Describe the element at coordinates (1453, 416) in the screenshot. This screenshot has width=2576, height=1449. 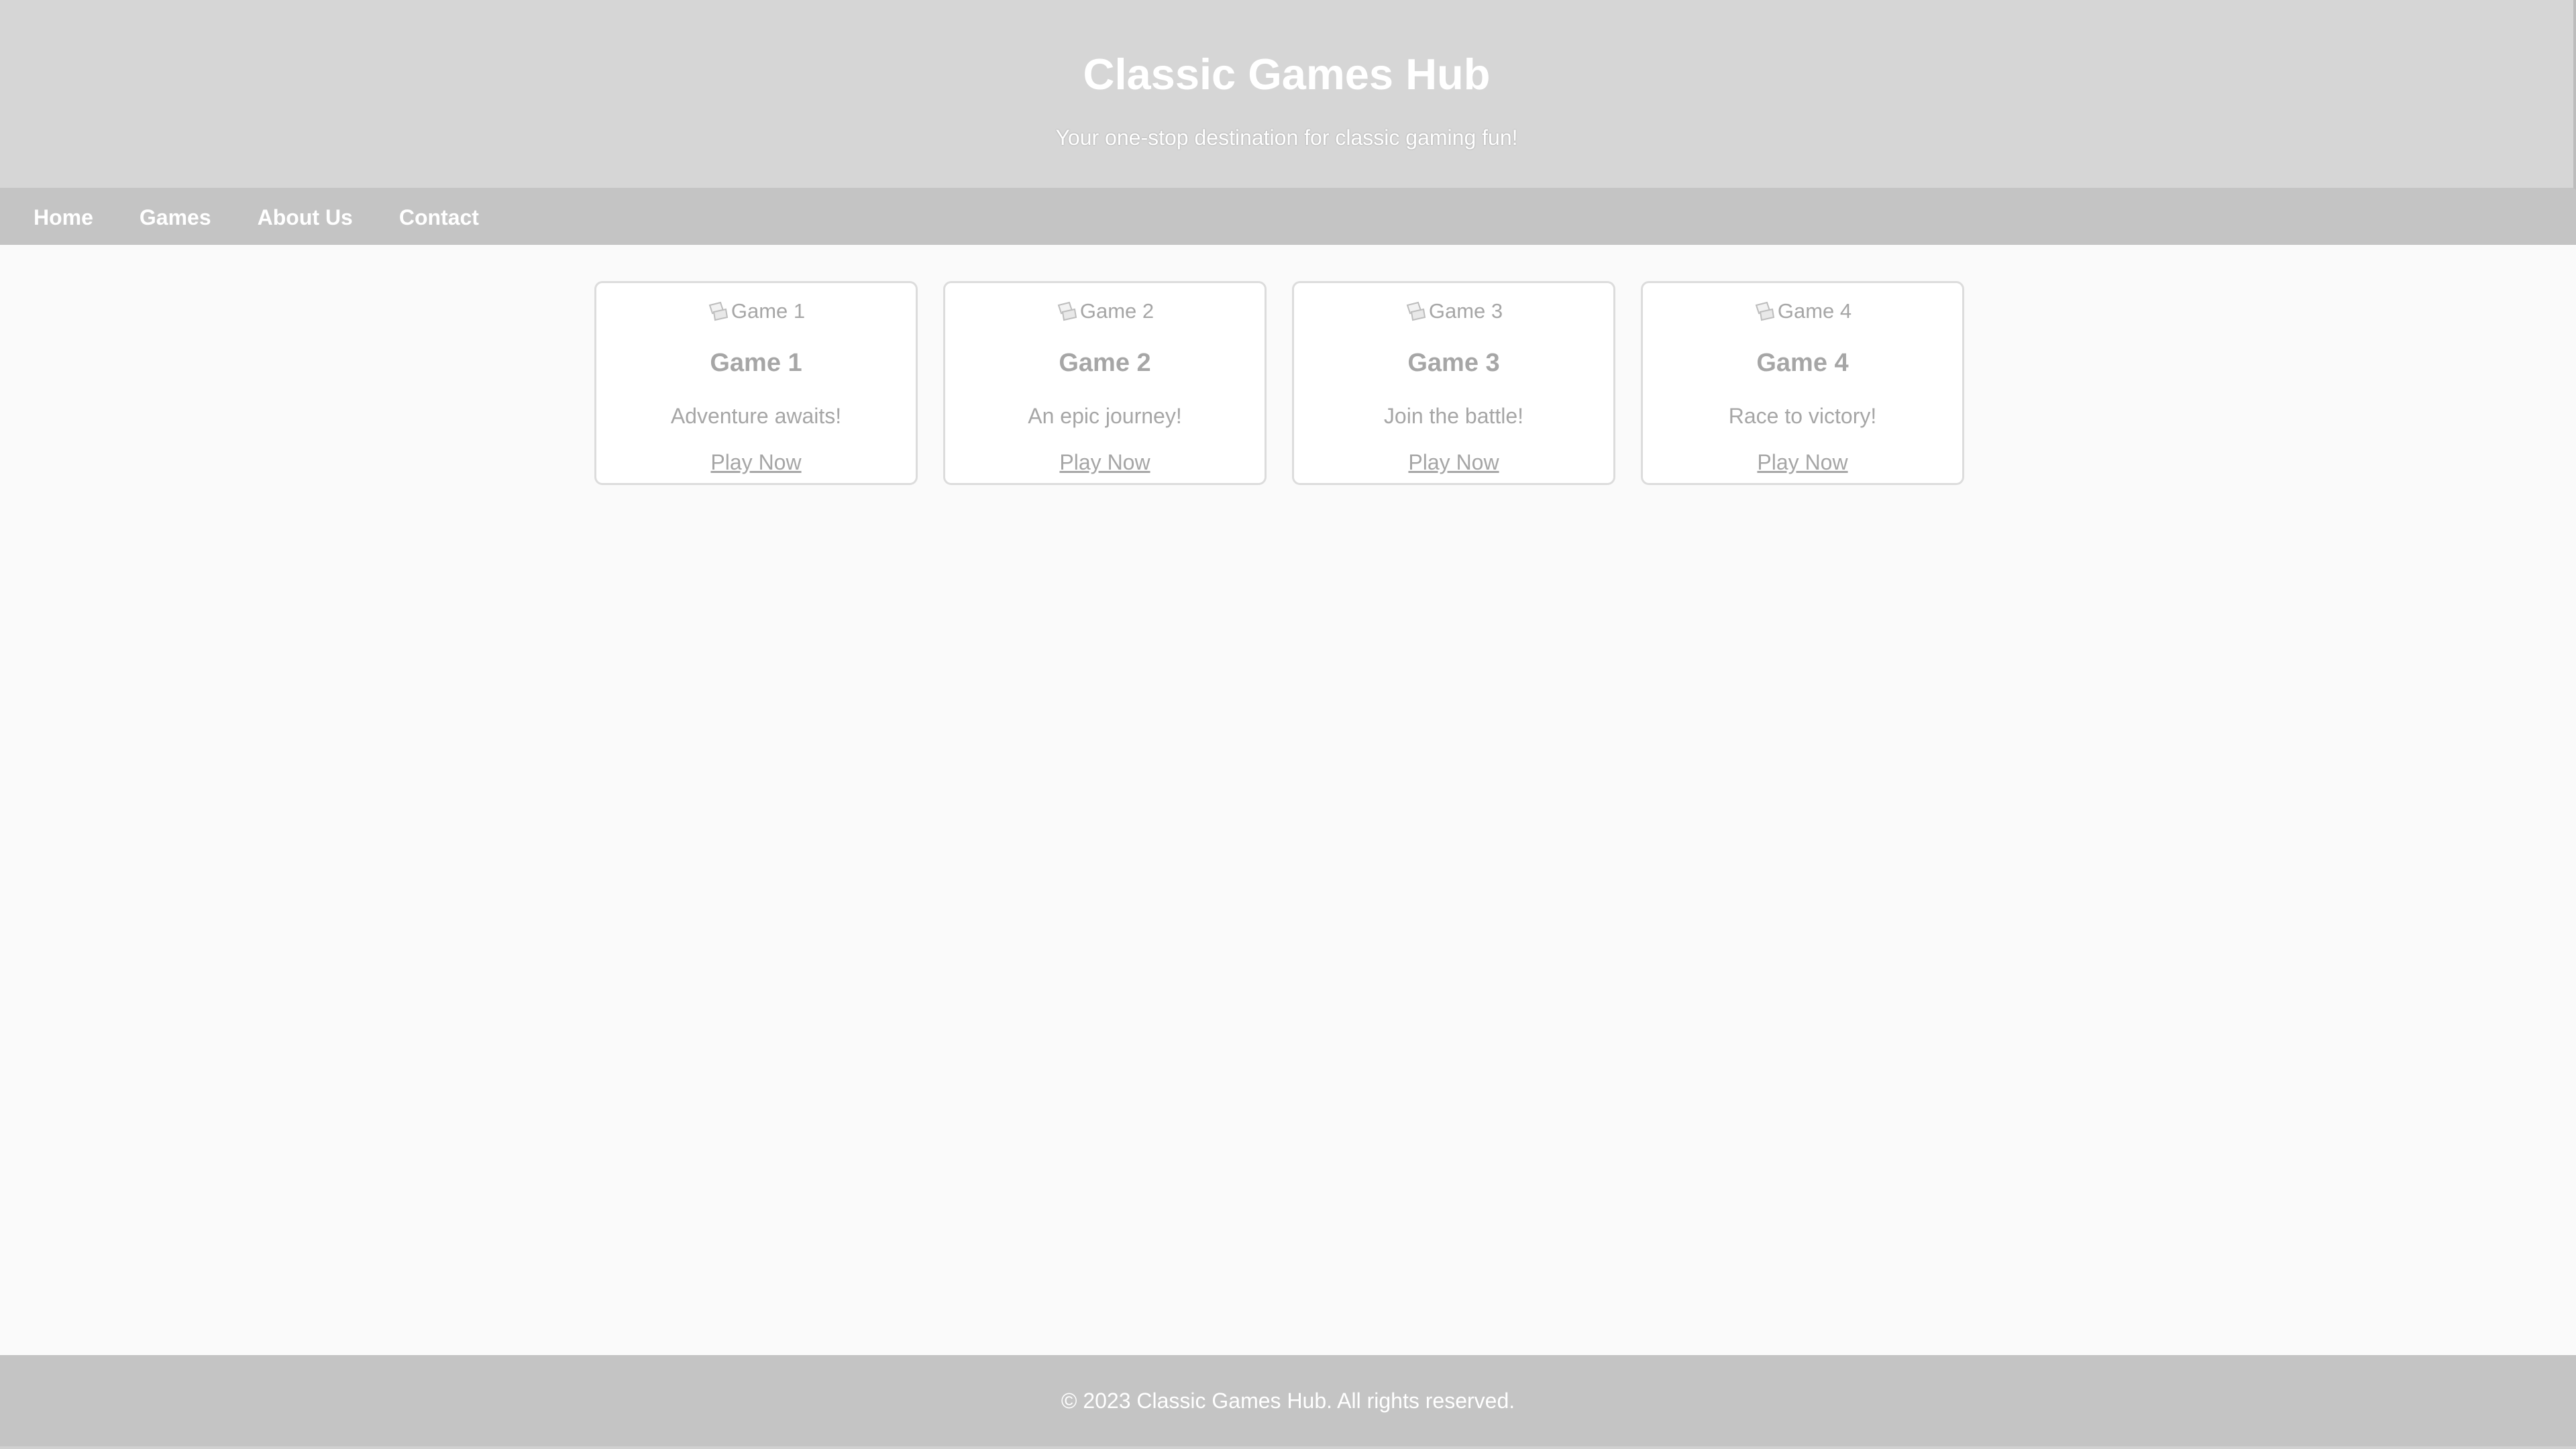
I see `game-description: Join the battle!` at that location.